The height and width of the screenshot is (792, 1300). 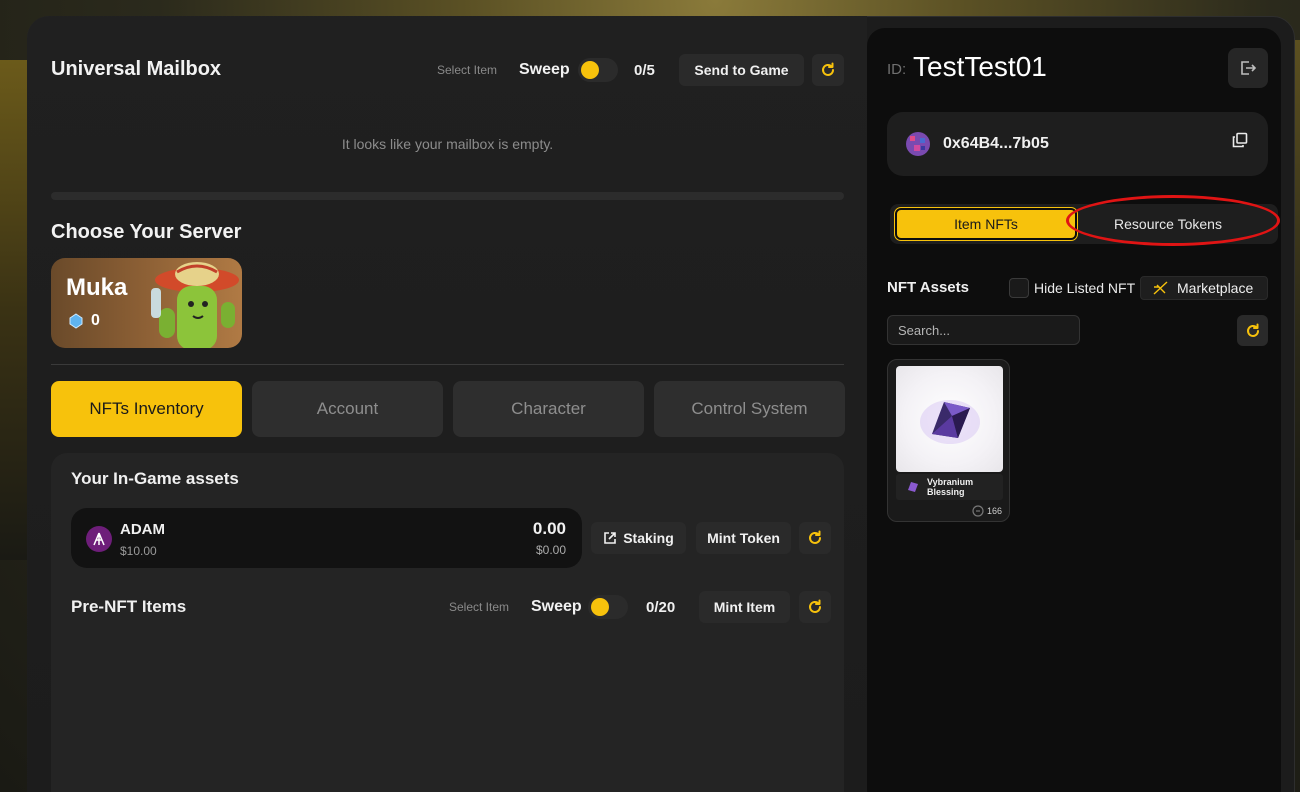 I want to click on token-name: ADAM, so click(x=142, y=529).